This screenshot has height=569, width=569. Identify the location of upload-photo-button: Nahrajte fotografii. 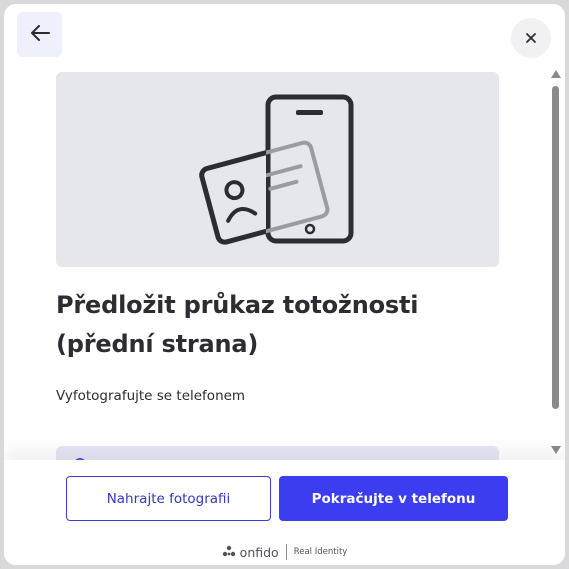
(168, 498).